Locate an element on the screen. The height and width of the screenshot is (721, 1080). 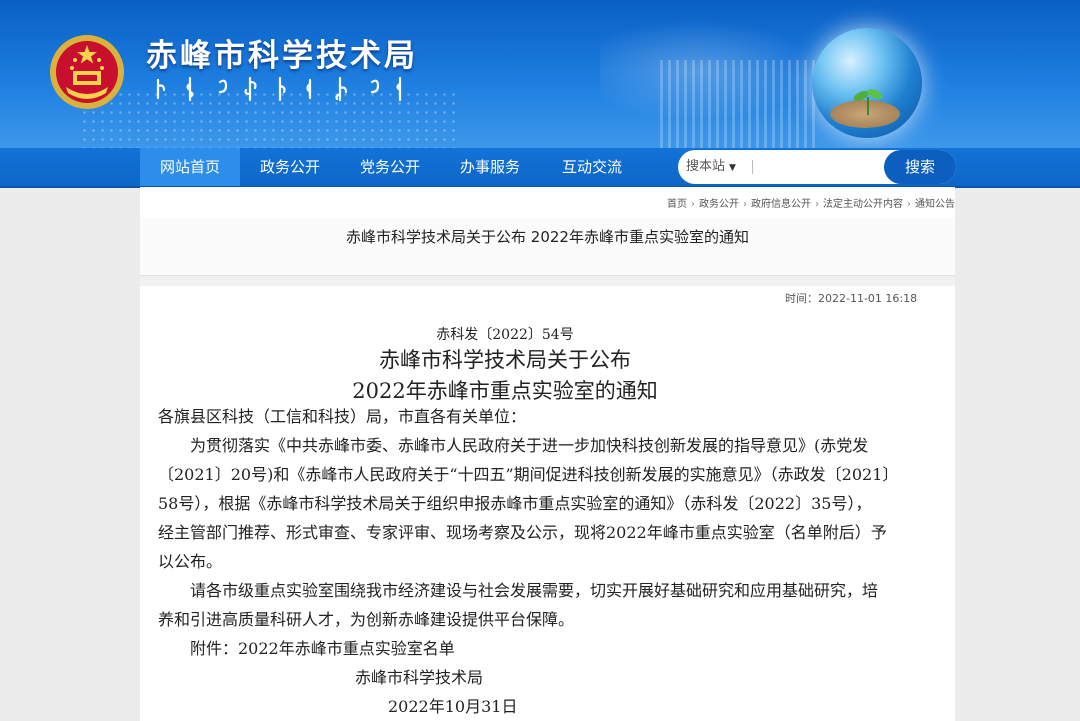
breadcrumb-gov-info: 政府信息公开 is located at coordinates (781, 204).